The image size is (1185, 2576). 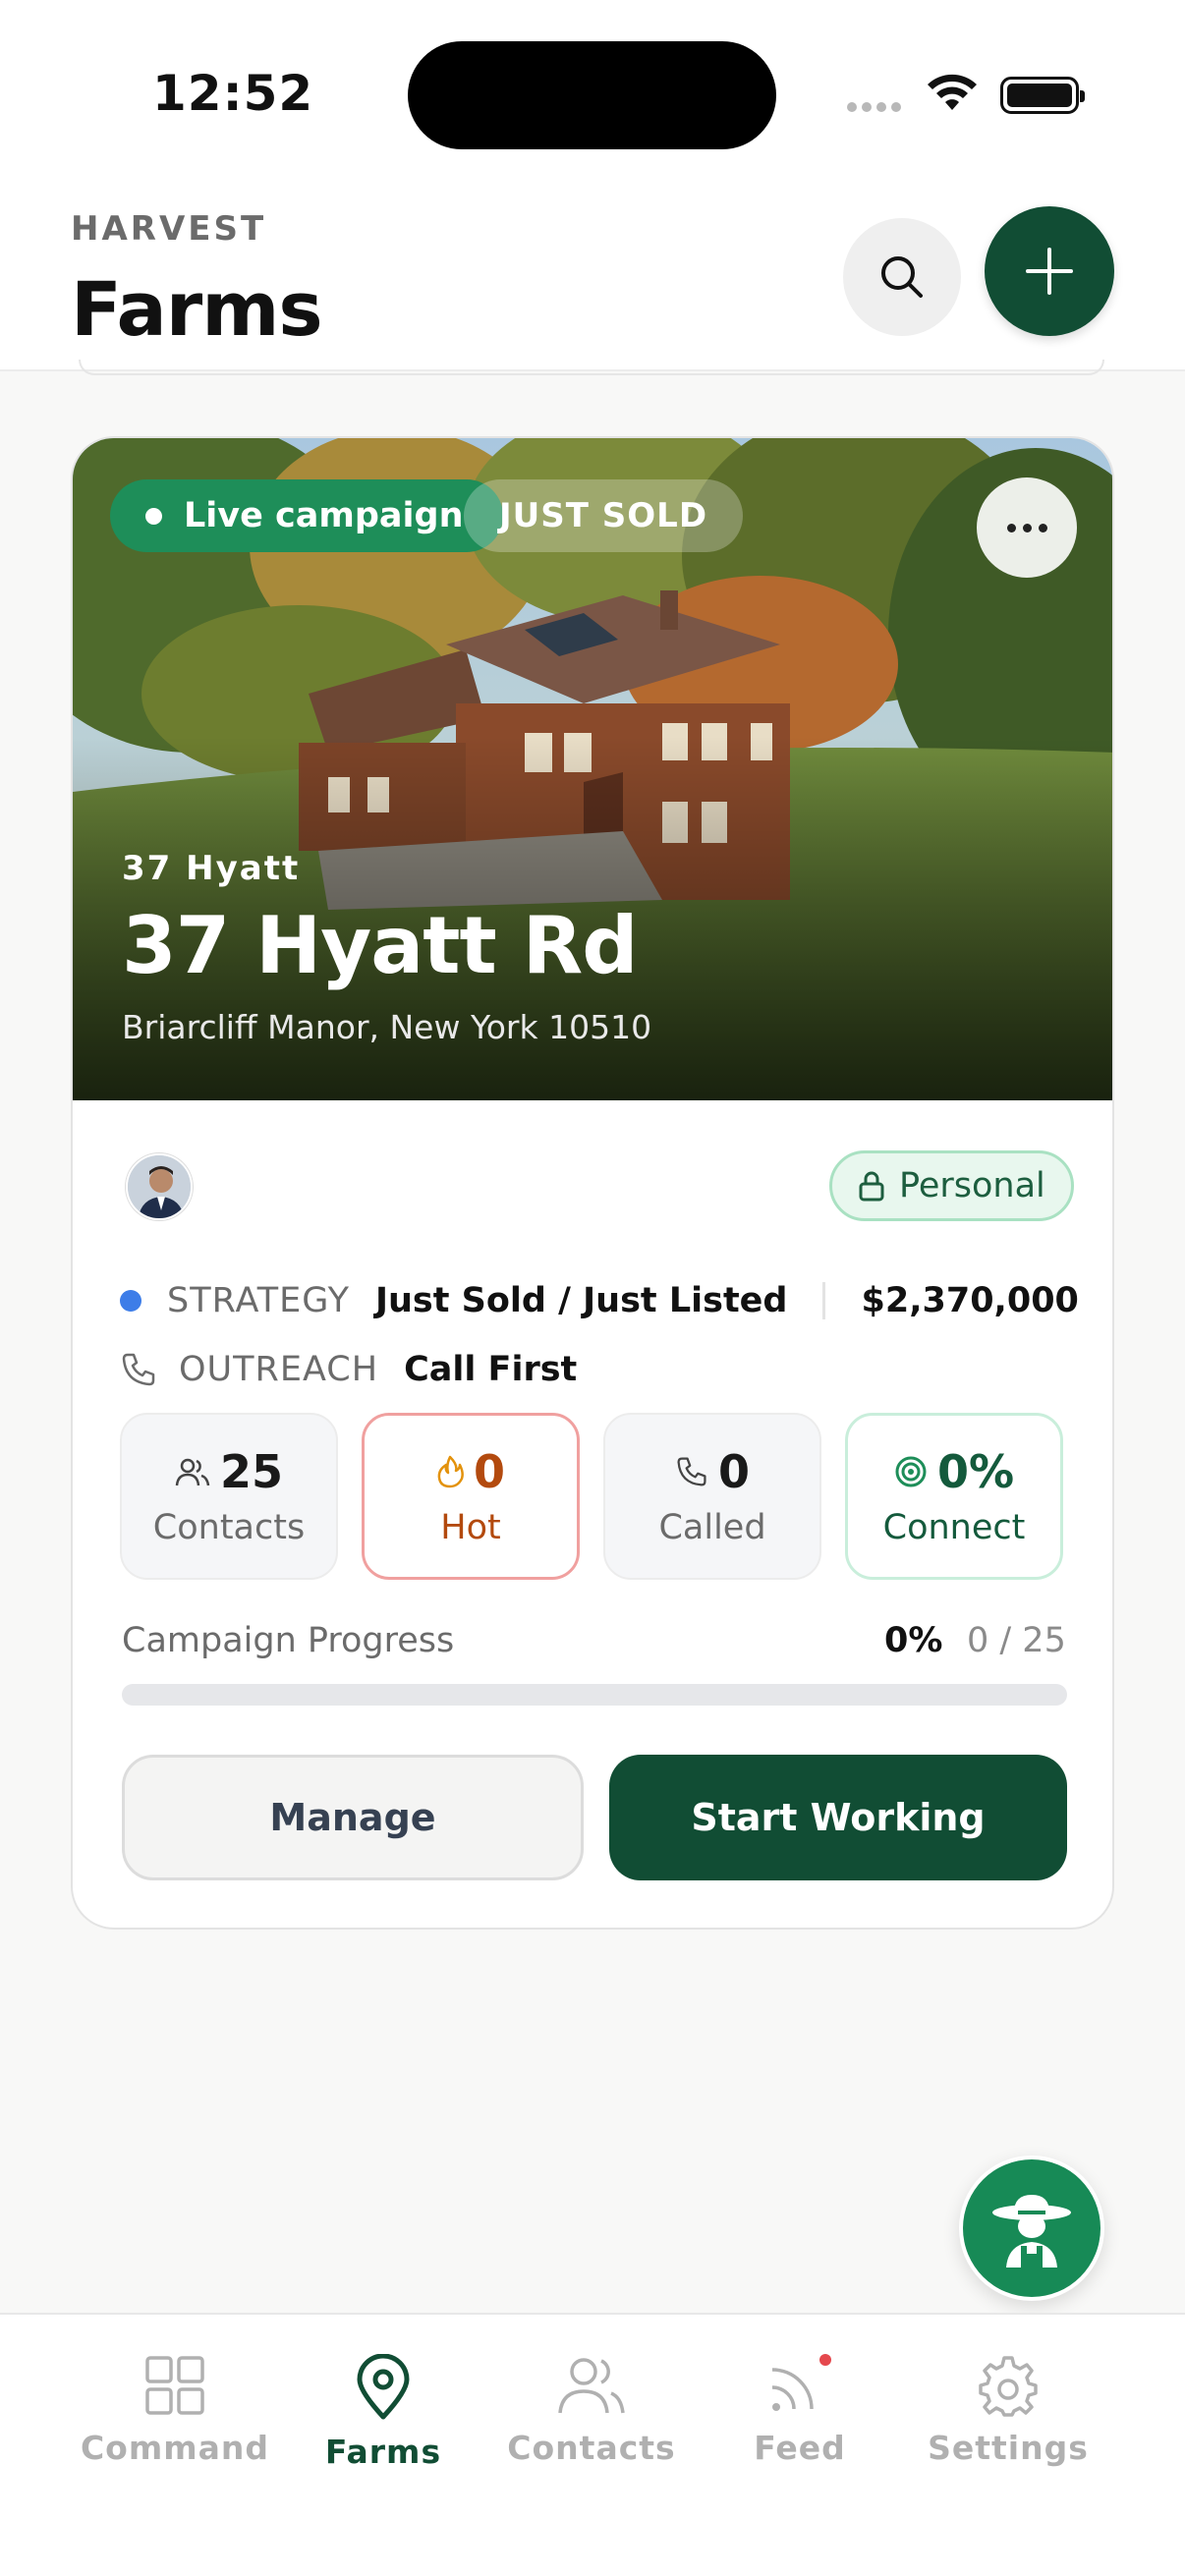 I want to click on connect-caption: Connect, so click(x=954, y=1527).